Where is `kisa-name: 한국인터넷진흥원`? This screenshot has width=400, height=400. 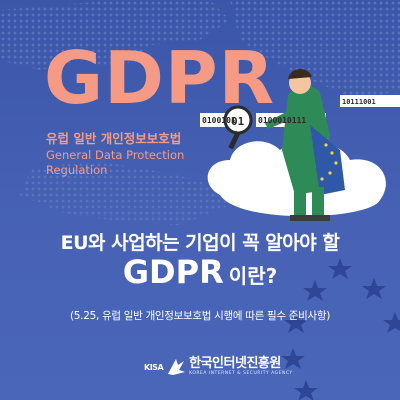 kisa-name: 한국인터넷진흥원 is located at coordinates (235, 363).